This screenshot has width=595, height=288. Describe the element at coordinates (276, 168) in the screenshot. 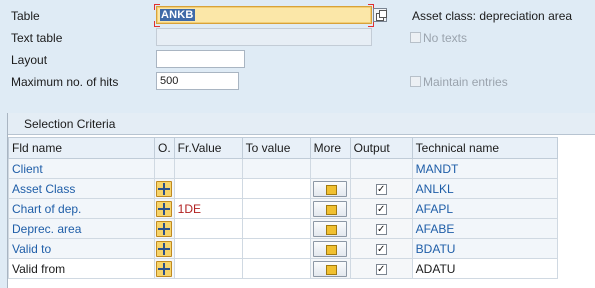

I see `to-value-cell` at that location.